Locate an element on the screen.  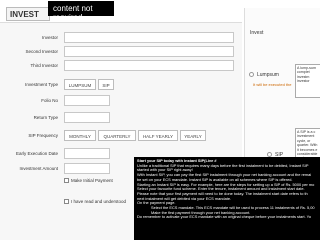
third-investor-row: Third Investor is located at coordinates (121, 66).